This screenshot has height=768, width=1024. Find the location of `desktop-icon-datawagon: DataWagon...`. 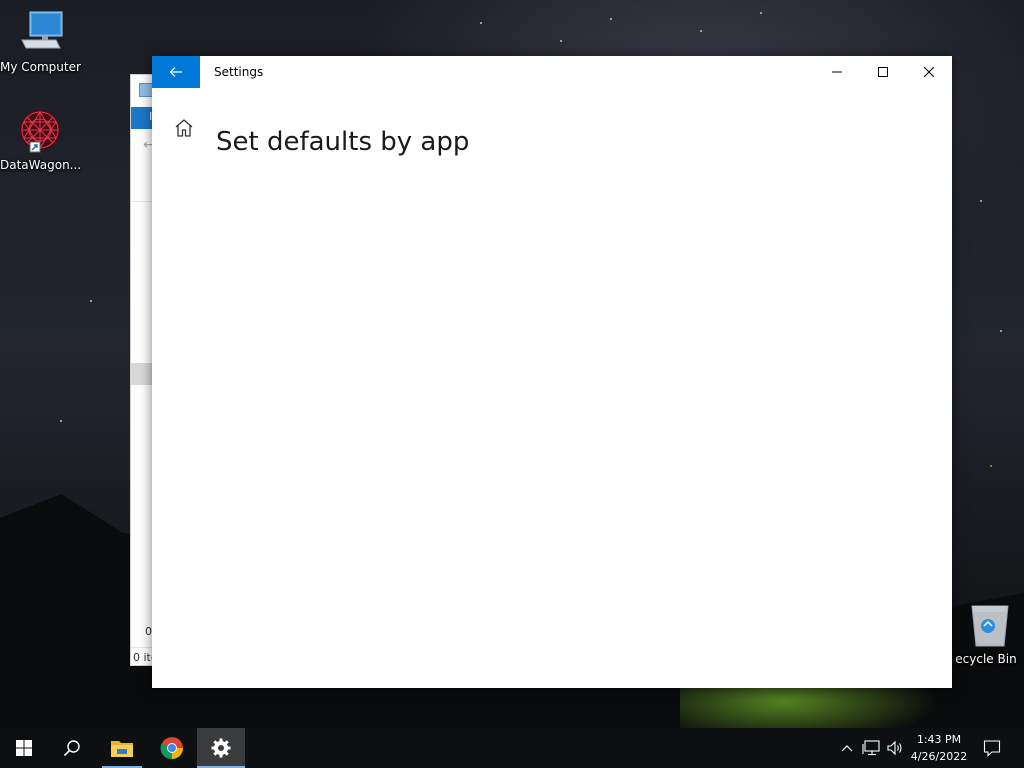

desktop-icon-datawagon: DataWagon... is located at coordinates (41, 140).